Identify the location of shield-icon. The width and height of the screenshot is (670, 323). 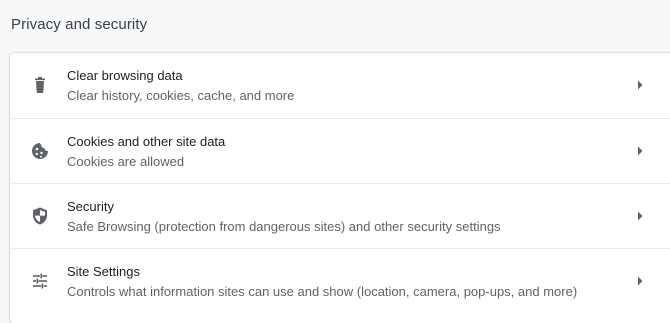
(40, 216).